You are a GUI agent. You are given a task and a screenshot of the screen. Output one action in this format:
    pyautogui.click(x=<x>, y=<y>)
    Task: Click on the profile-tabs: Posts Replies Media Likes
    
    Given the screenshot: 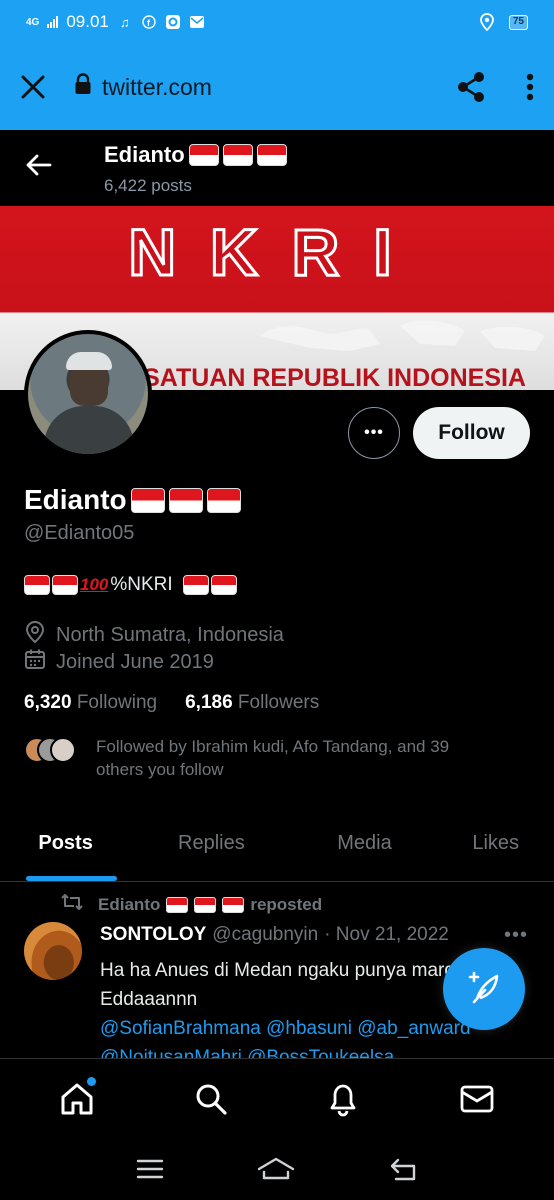 What is the action you would take?
    pyautogui.click(x=277, y=847)
    